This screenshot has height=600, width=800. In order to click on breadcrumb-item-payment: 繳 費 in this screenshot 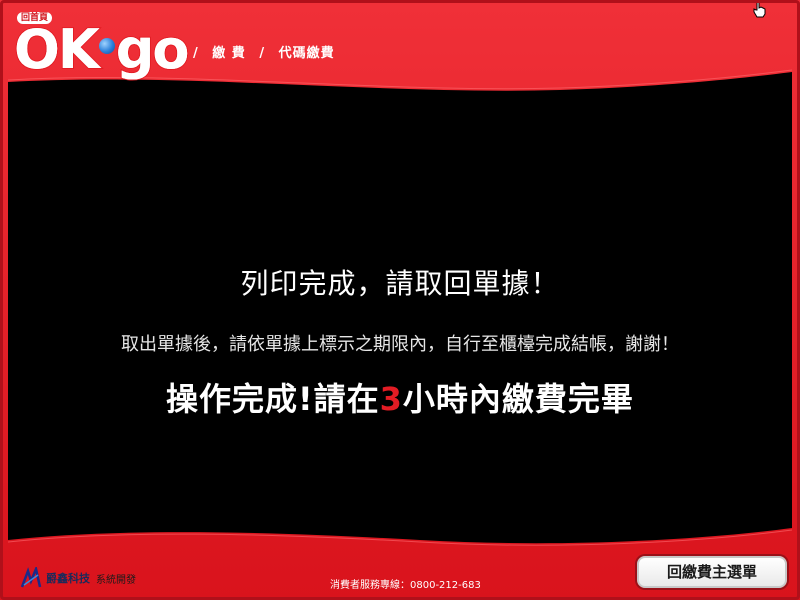, I will do `click(229, 53)`.